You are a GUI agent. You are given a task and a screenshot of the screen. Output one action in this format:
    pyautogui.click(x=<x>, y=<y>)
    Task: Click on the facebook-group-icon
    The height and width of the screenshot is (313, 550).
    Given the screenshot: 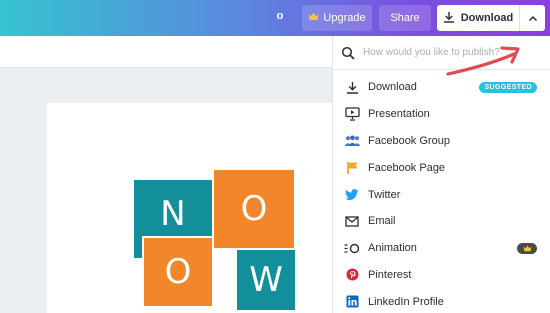 What is the action you would take?
    pyautogui.click(x=352, y=141)
    